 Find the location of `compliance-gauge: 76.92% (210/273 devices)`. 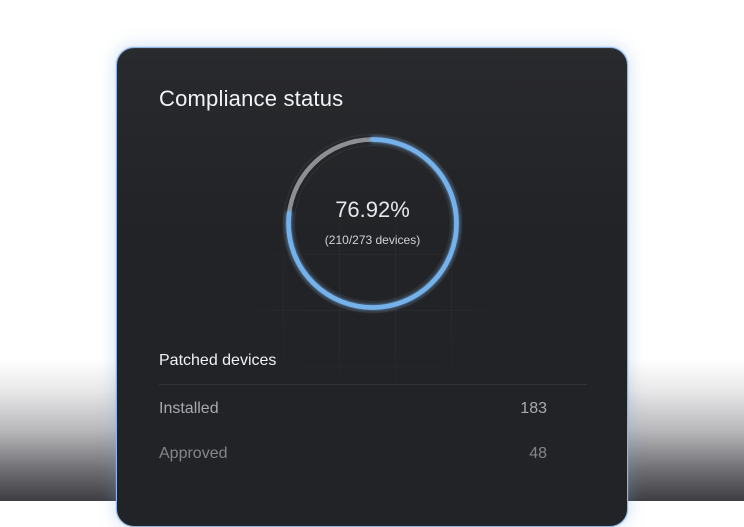

compliance-gauge: 76.92% (210/273 devices) is located at coordinates (372, 223).